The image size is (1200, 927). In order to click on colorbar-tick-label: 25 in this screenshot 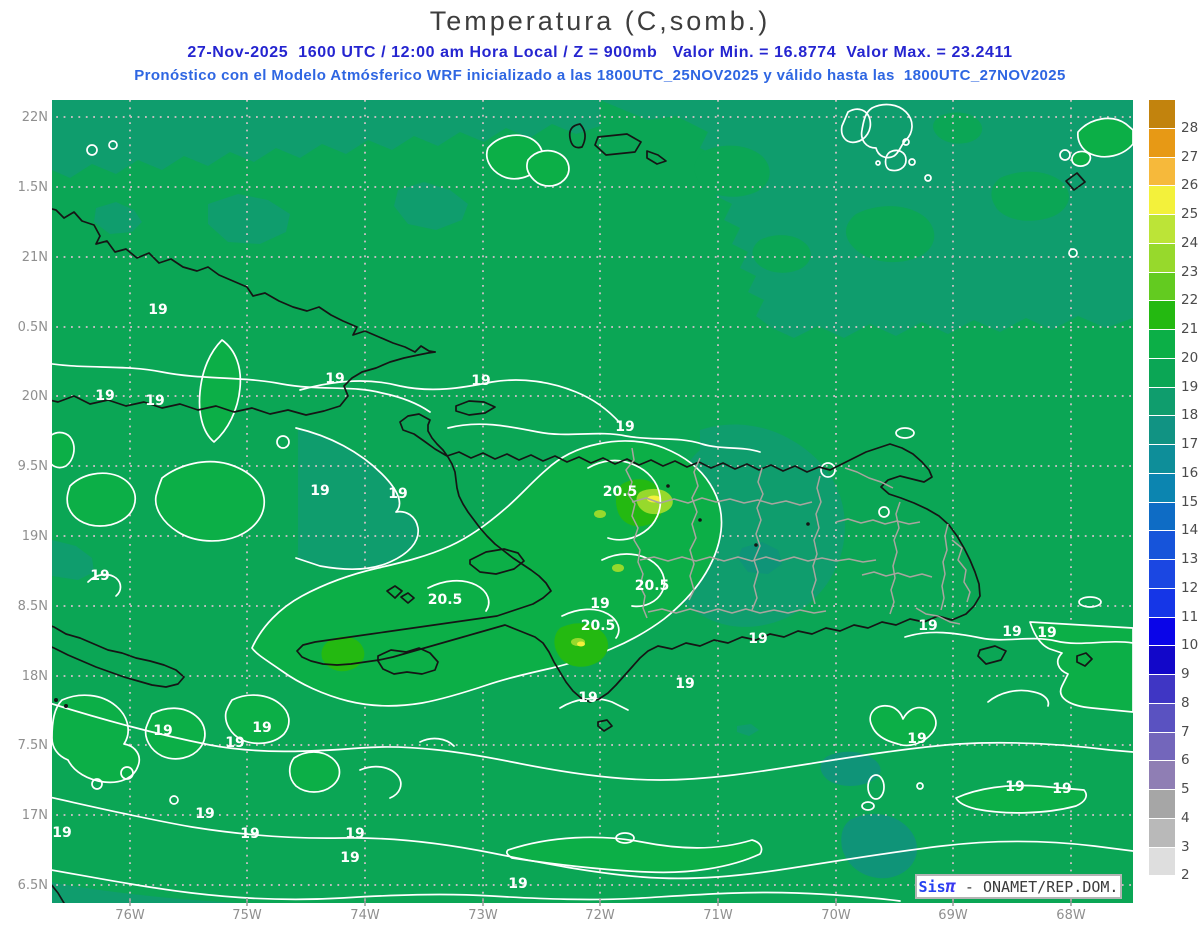, I will do `click(1190, 214)`.